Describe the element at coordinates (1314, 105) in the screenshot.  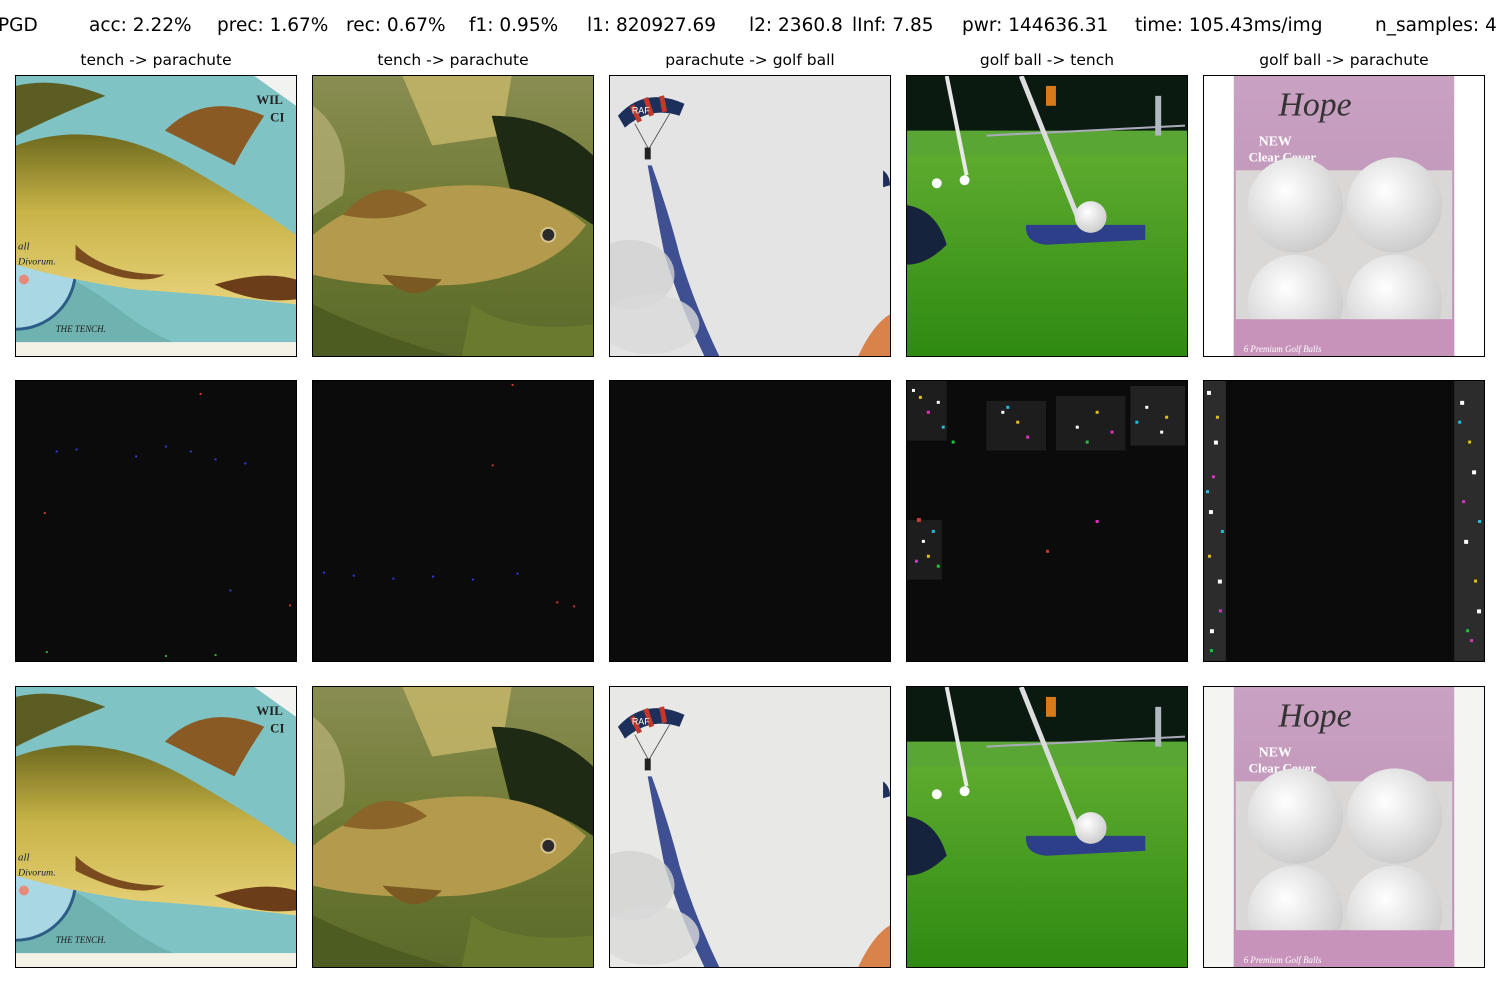
I see `box-script-text: Hope` at that location.